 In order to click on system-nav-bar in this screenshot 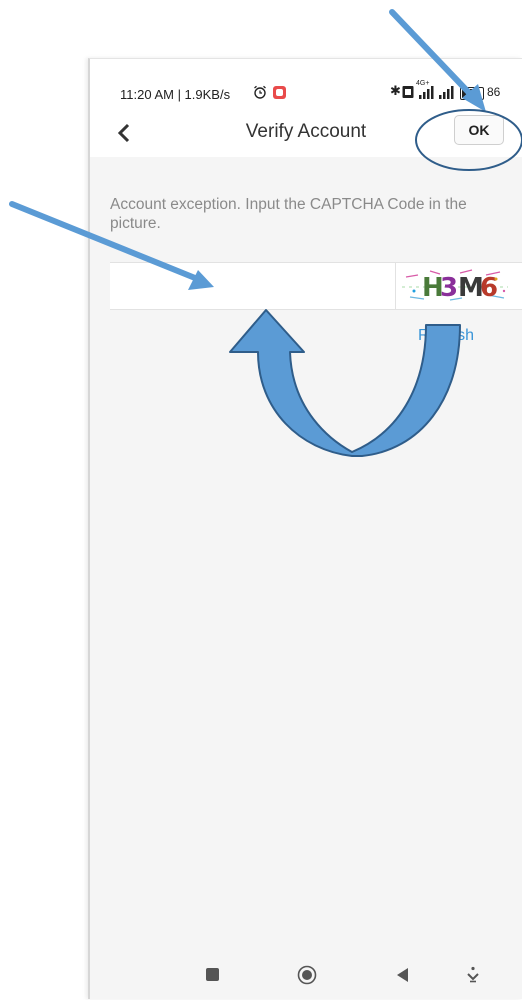, I will do `click(306, 974)`.